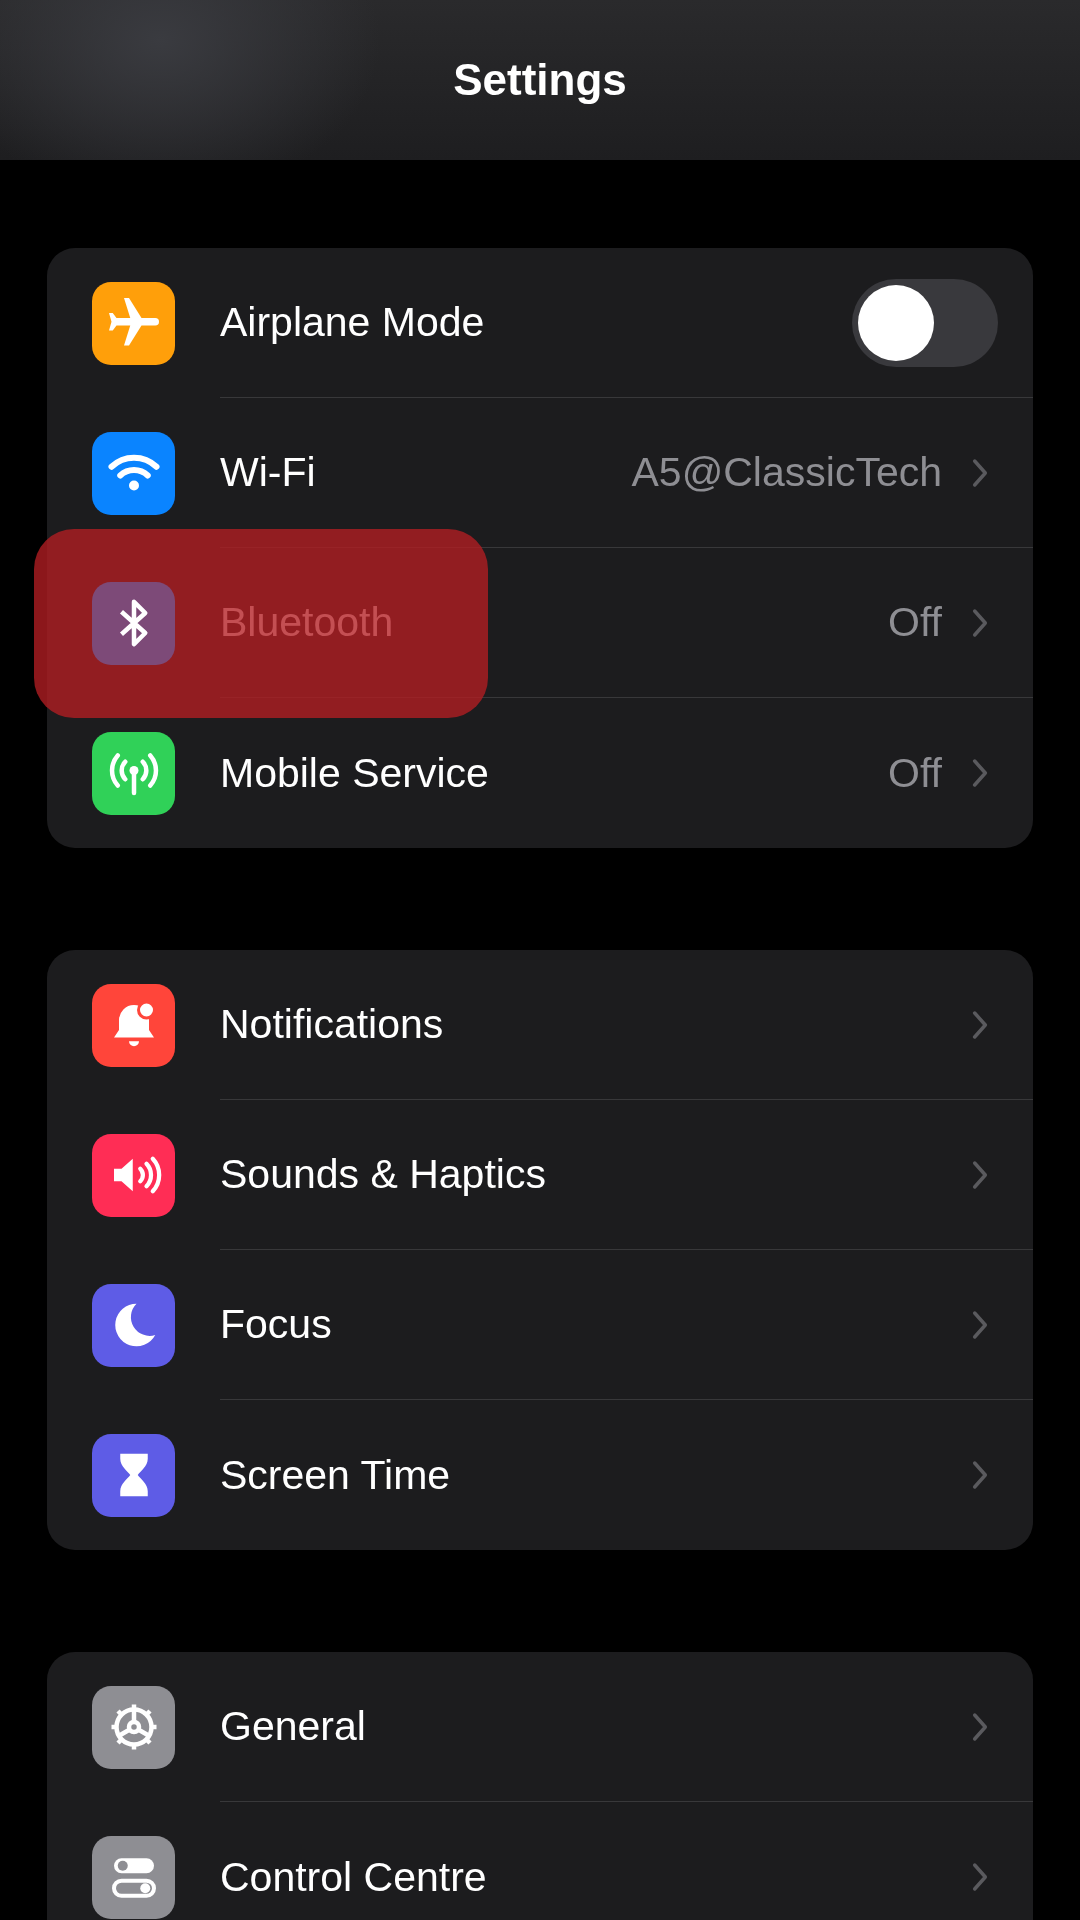  Describe the element at coordinates (554, 773) in the screenshot. I see `setting-label: Mobile Service` at that location.